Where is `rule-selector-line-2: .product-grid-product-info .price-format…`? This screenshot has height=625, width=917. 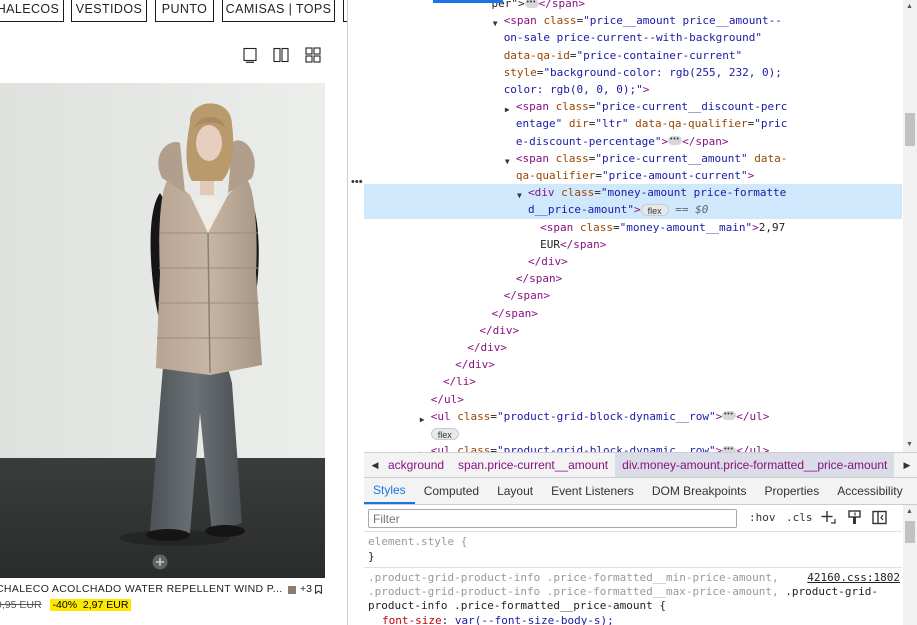
rule-selector-line-2: .product-grid-product-info .price-format… is located at coordinates (623, 591).